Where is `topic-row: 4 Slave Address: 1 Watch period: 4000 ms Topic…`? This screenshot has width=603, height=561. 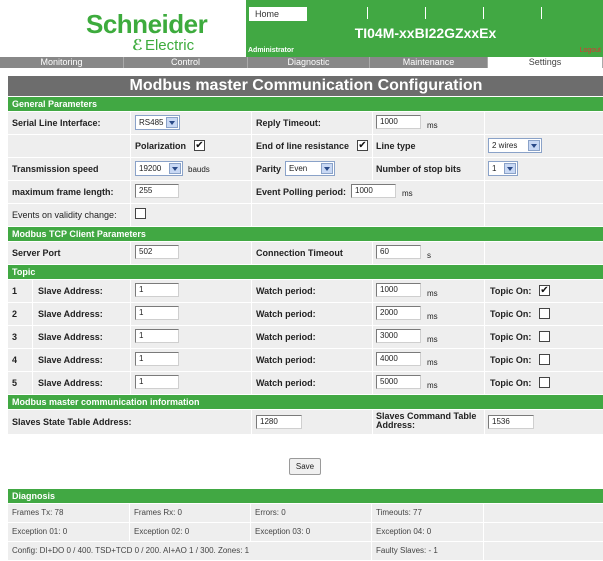 topic-row: 4 Slave Address: 1 Watch period: 4000 ms Topic… is located at coordinates (305, 360).